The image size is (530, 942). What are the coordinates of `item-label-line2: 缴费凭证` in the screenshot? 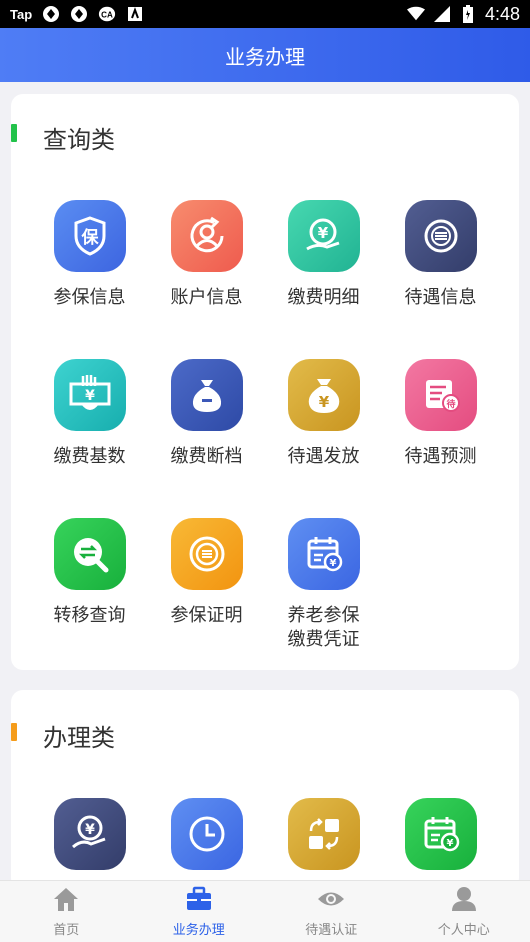 It's located at (323, 639).